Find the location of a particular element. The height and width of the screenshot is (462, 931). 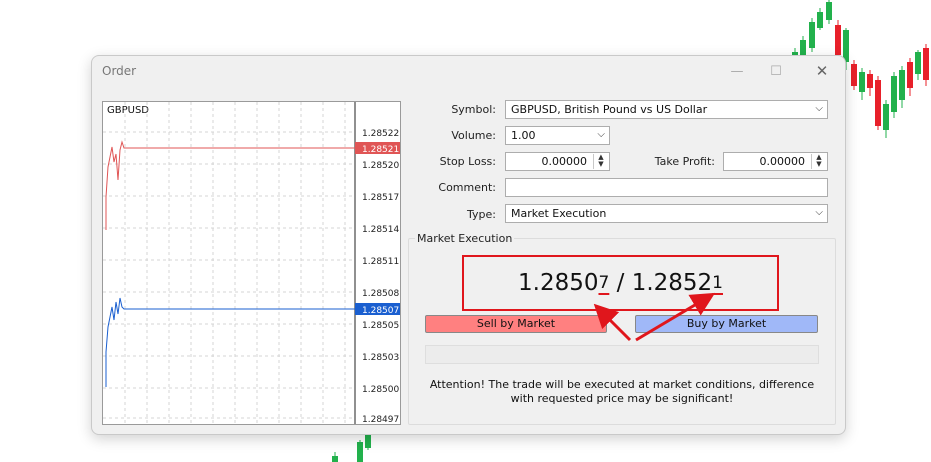

ask-price-line is located at coordinates (230, 185).